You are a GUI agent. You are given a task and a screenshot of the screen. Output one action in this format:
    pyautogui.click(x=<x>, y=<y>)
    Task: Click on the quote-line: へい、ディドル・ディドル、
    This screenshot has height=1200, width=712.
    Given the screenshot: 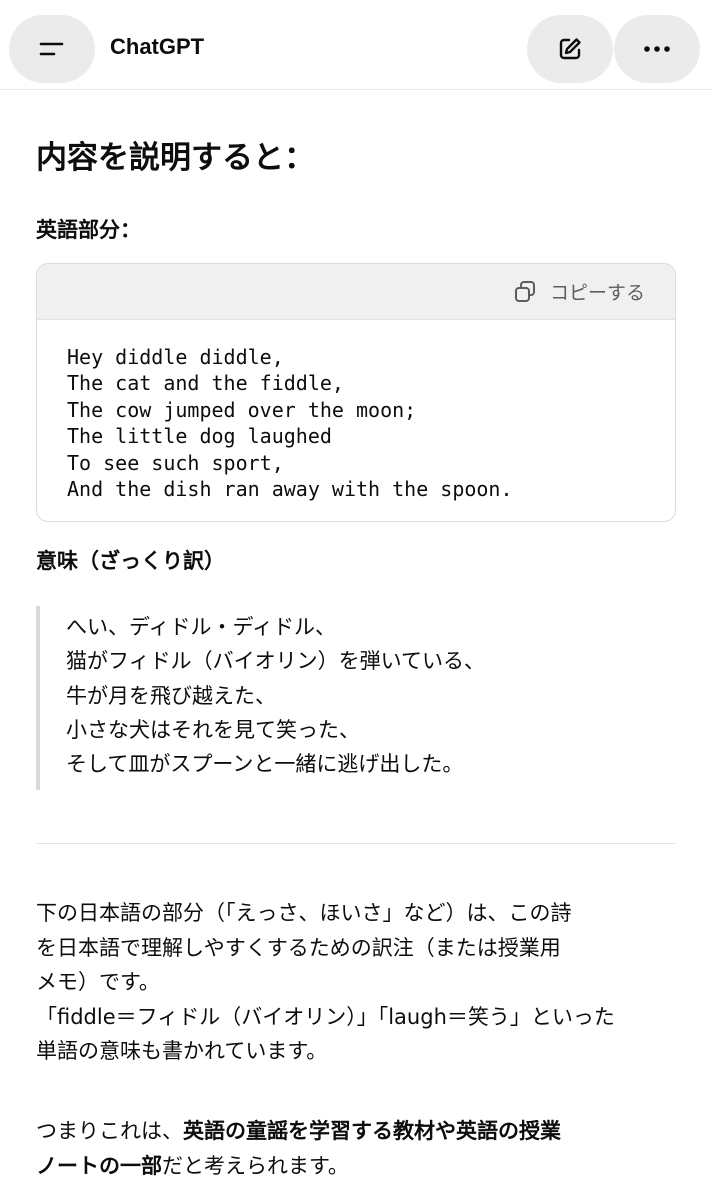 What is the action you would take?
    pyautogui.click(x=201, y=627)
    